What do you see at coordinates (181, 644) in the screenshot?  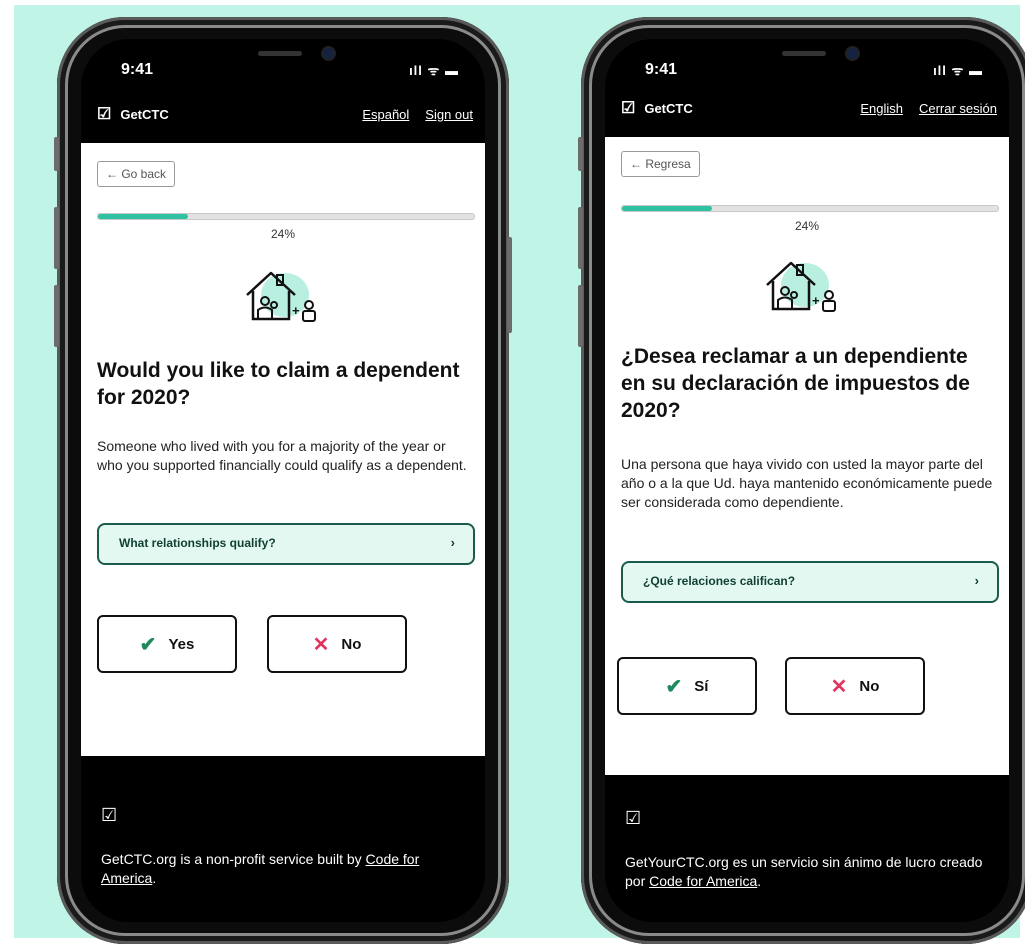 I see `yes-label: Yes` at bounding box center [181, 644].